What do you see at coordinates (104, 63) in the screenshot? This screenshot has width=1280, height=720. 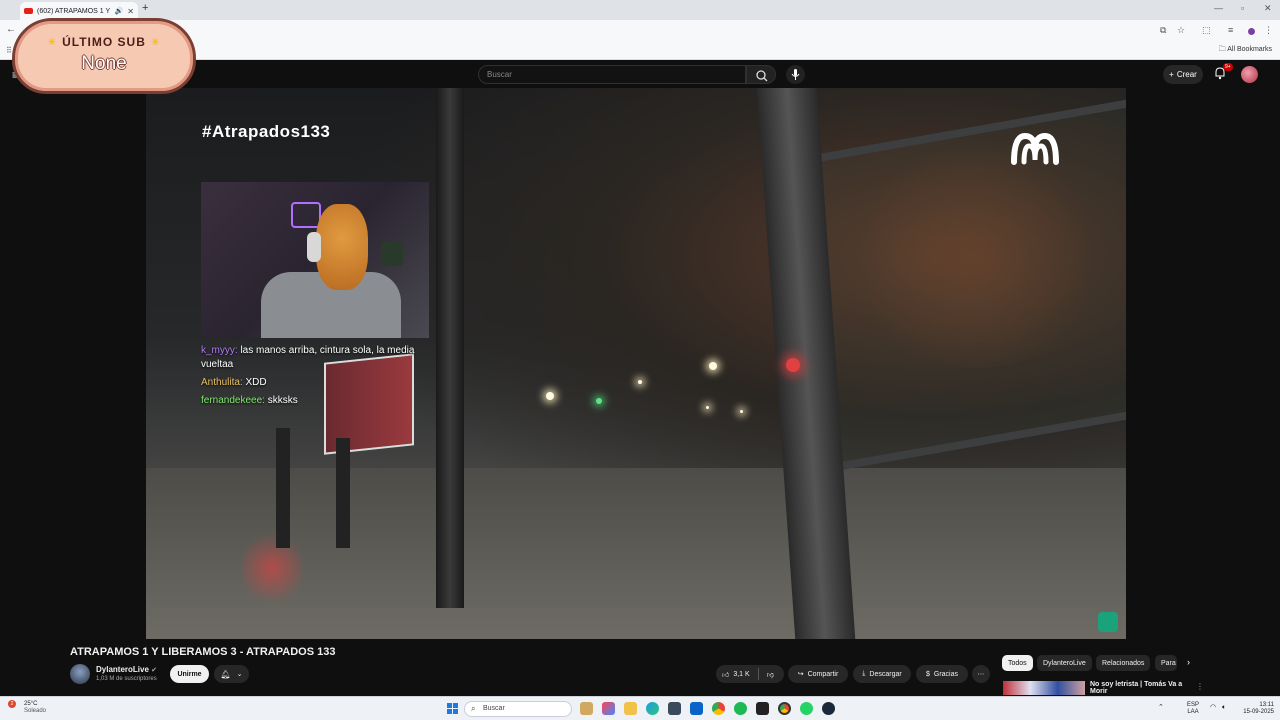 I see `last-sub-value: None` at bounding box center [104, 63].